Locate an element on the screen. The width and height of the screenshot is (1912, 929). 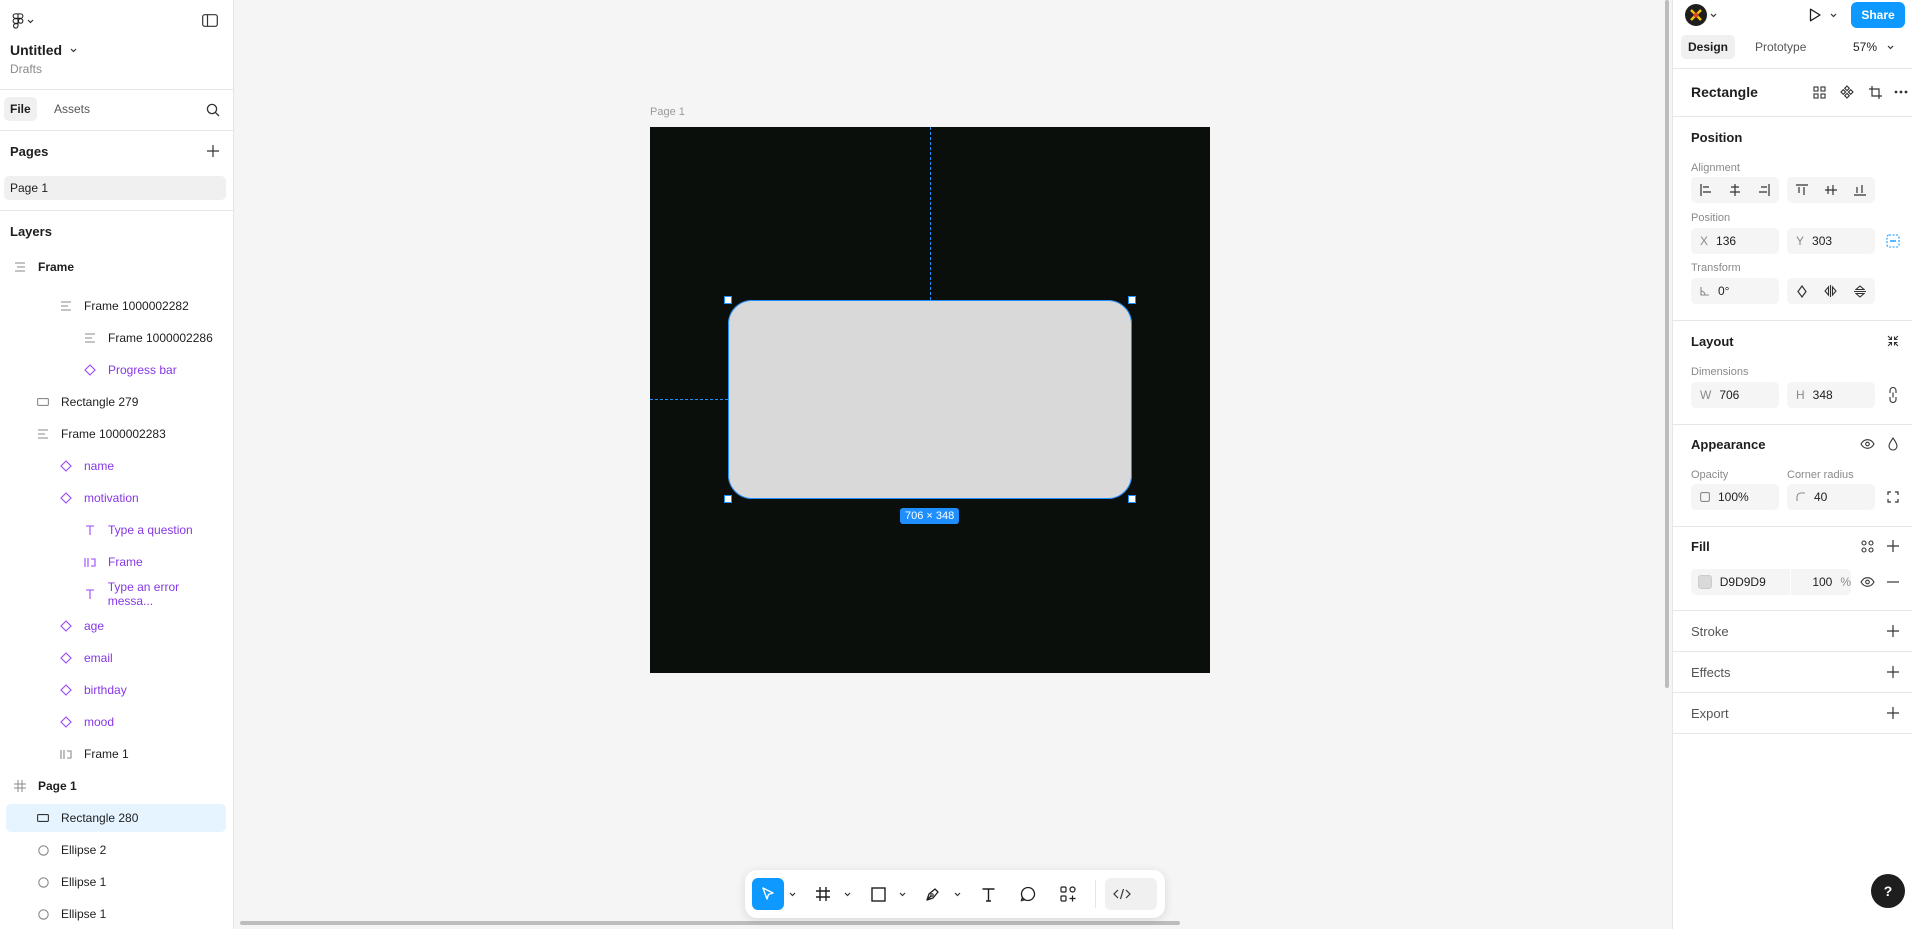
pen-tool-menu is located at coordinates (957, 894).